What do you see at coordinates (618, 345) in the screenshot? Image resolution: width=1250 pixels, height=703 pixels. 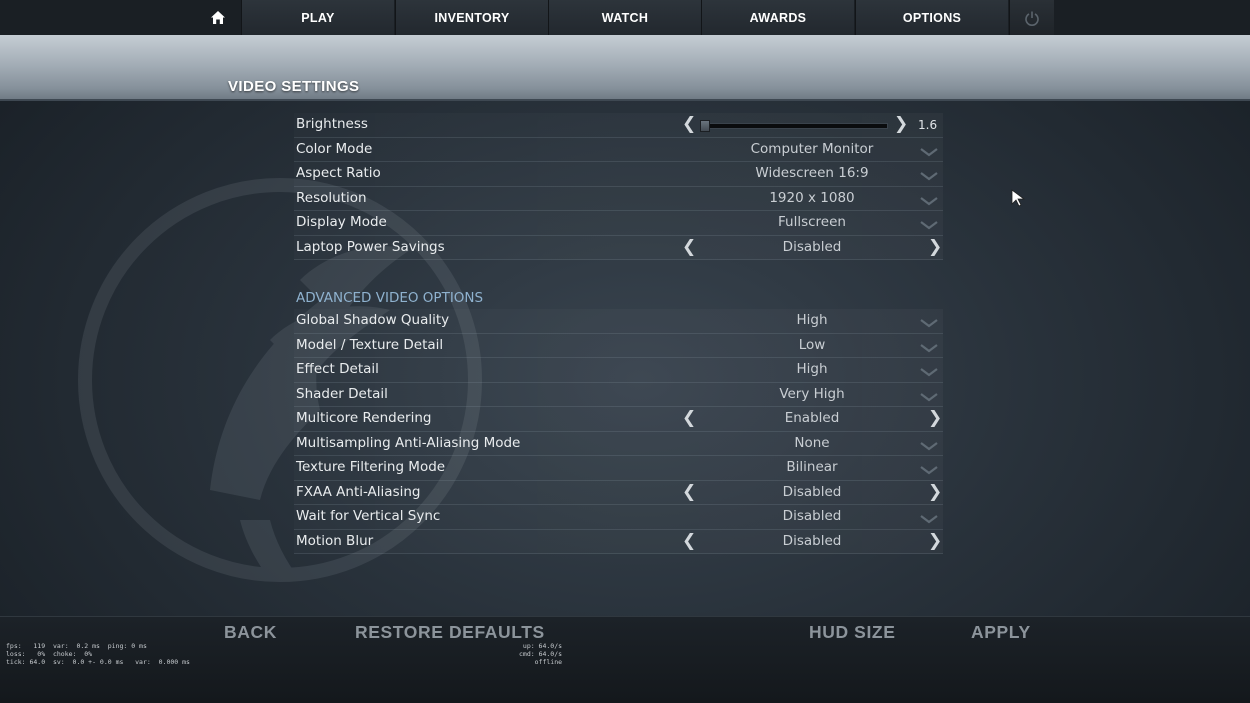 I see `setting-row-model-texture-detail: Model / Texture Detail Low` at bounding box center [618, 345].